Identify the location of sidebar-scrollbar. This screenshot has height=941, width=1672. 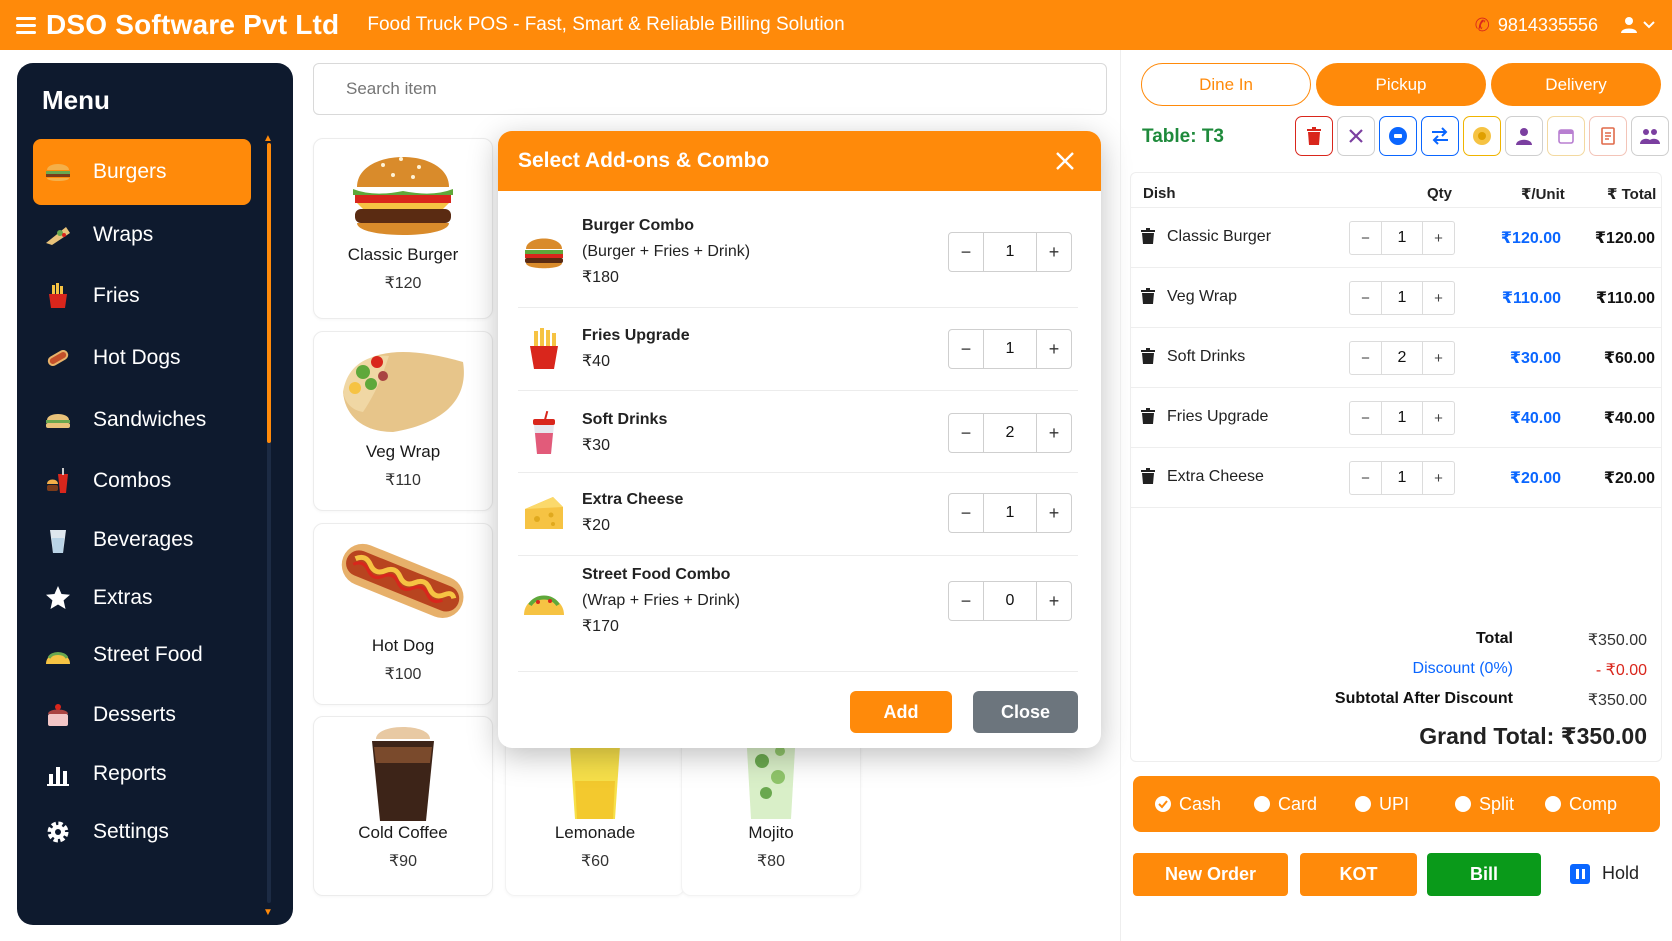
(269, 523).